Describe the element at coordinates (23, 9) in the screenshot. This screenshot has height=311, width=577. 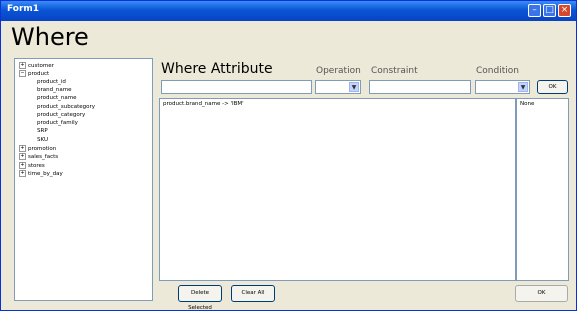
I see `window-title: Form1` at that location.